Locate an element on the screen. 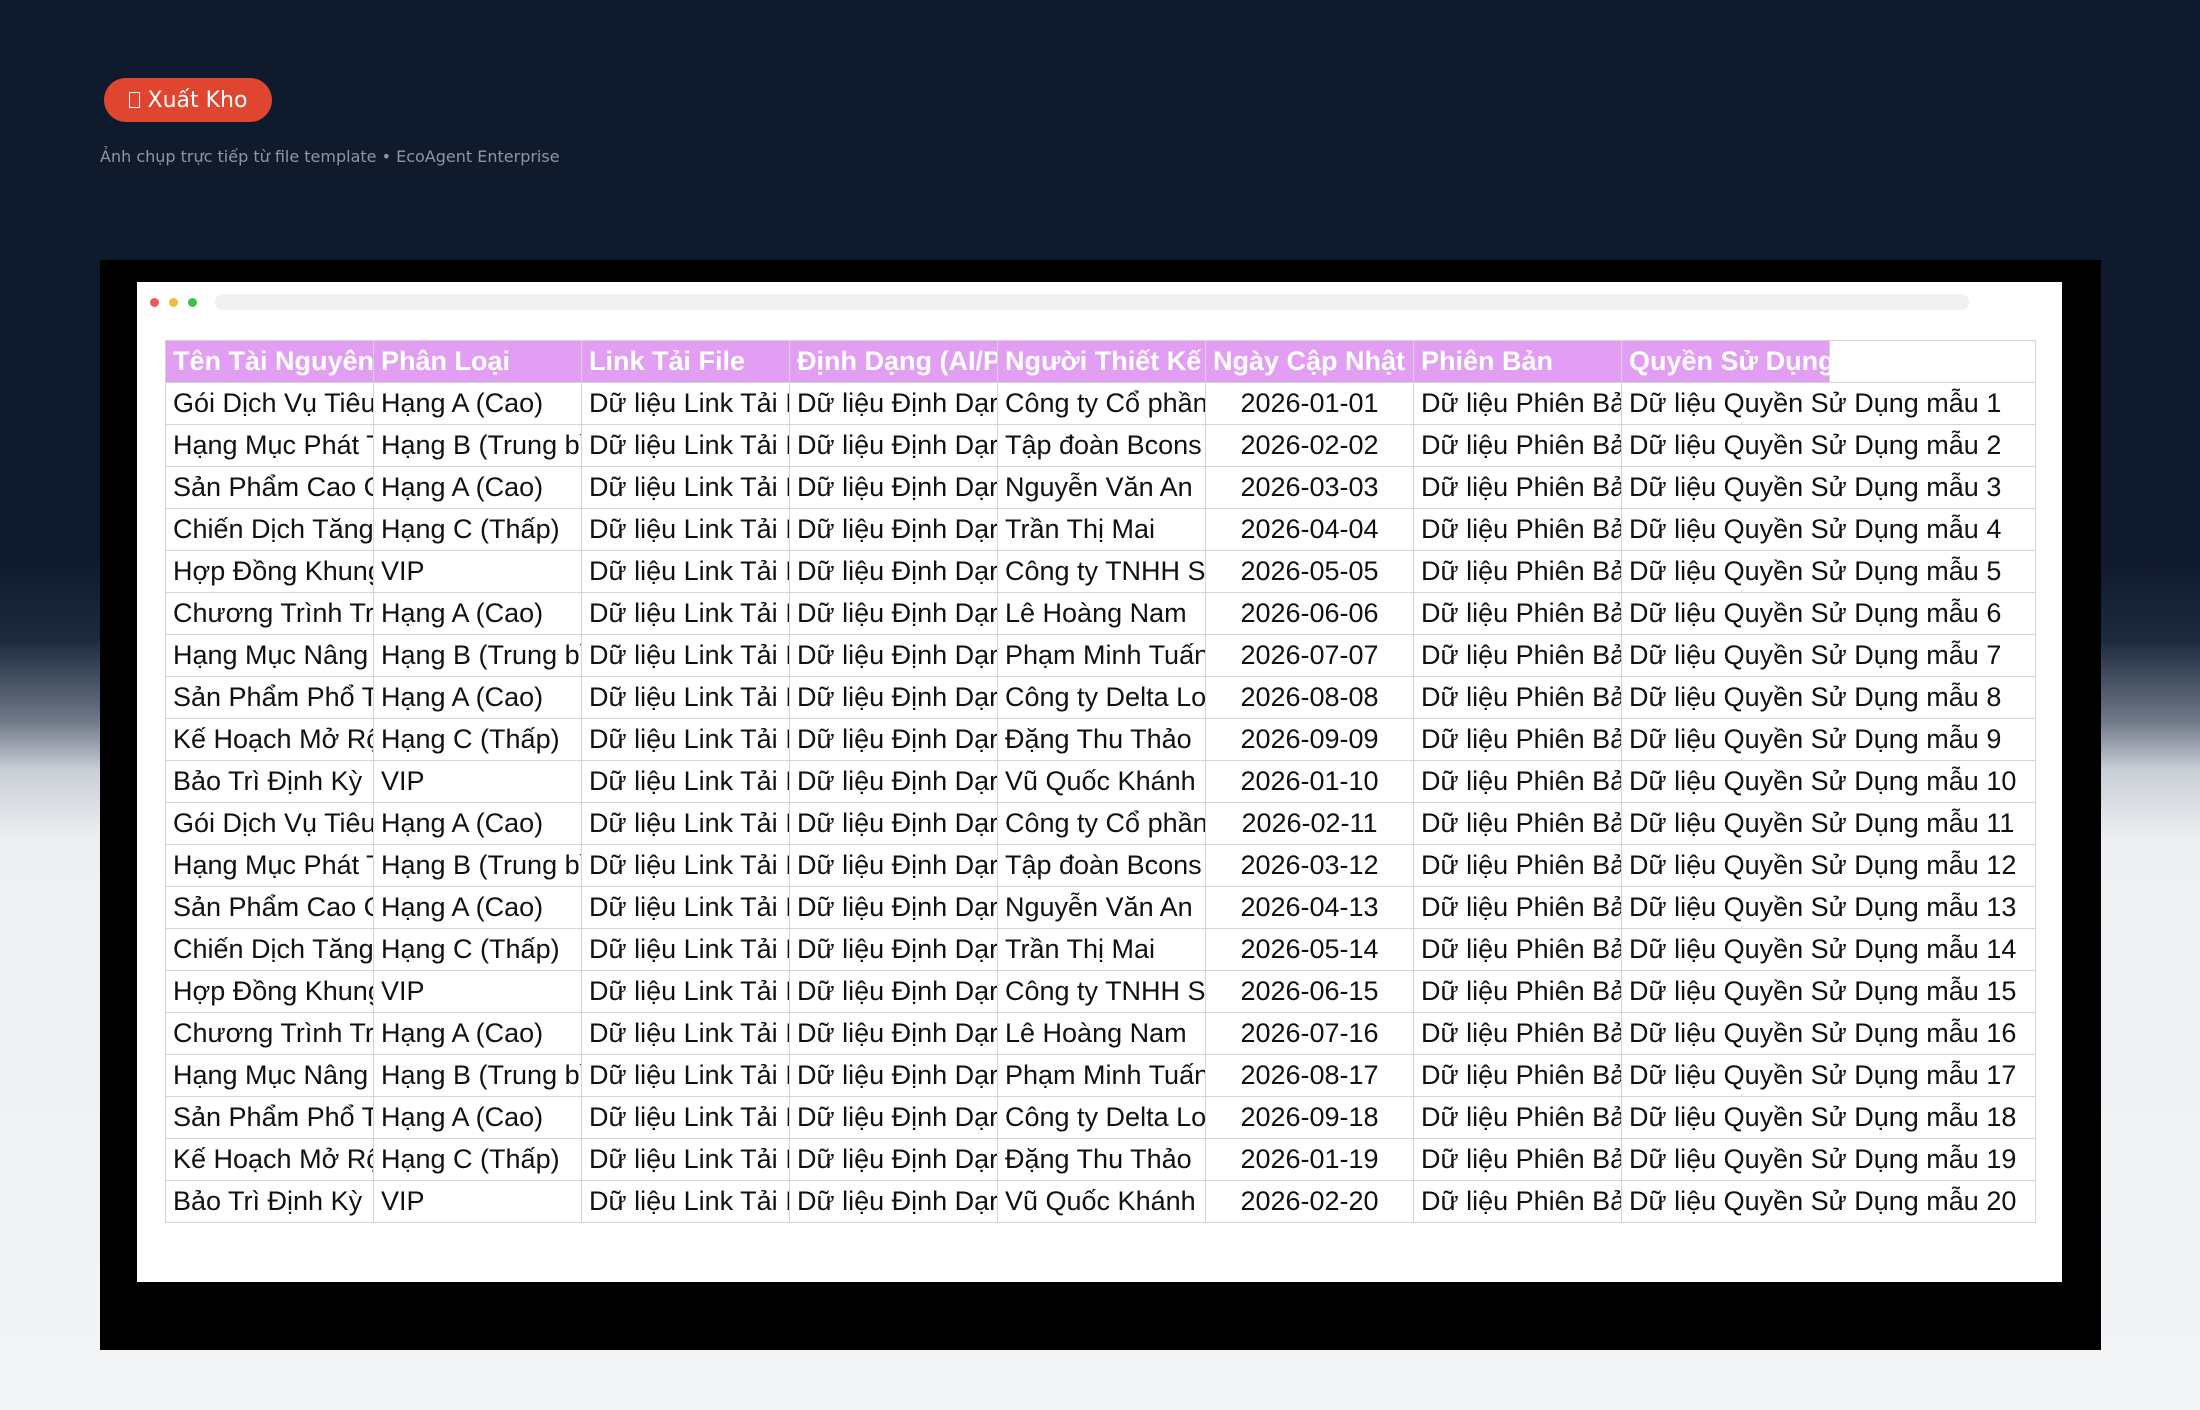 The image size is (2200, 1410). table-cell: Dữ liệu Quyền Sử Dụng mẫu 19 is located at coordinates (1828, 1159).